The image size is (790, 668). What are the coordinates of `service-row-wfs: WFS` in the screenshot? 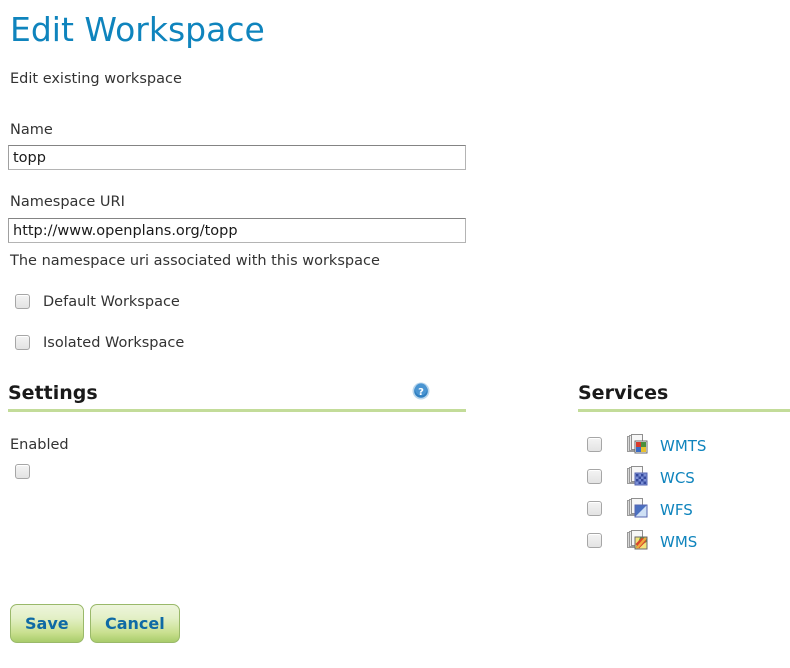 It's located at (684, 511).